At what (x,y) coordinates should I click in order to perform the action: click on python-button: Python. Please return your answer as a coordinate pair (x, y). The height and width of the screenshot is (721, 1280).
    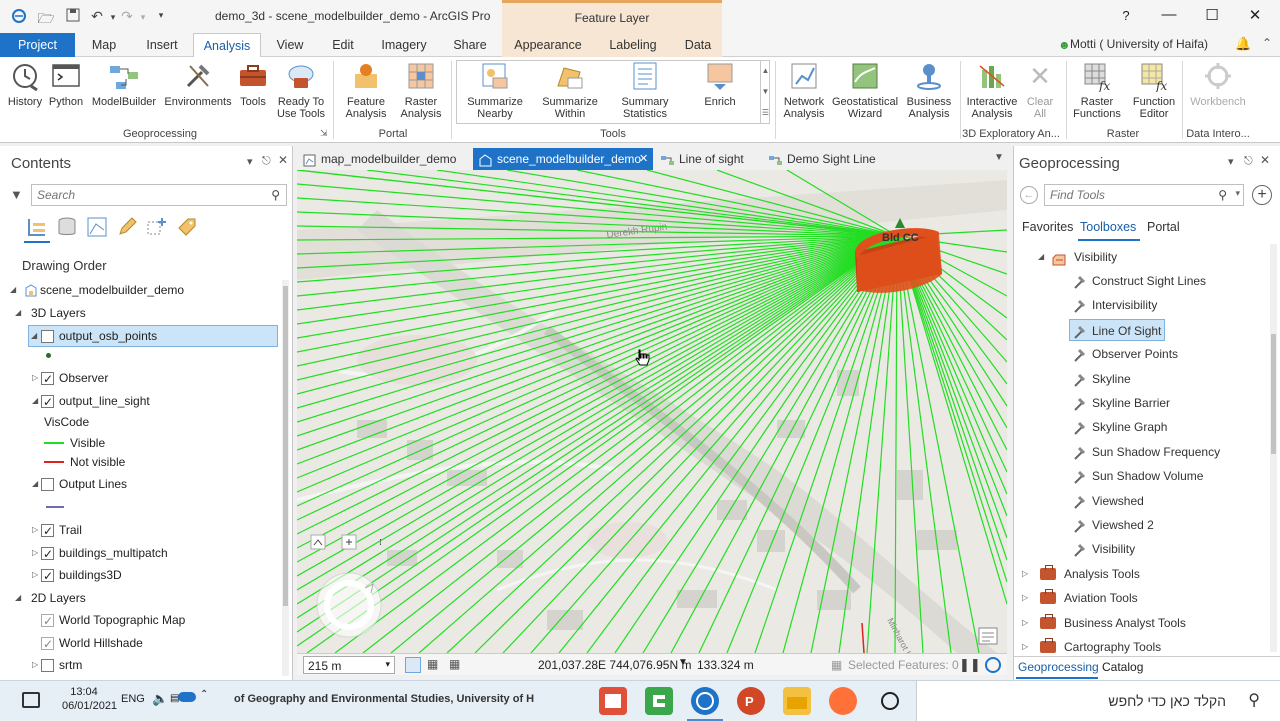
    Looking at the image, I should click on (66, 84).